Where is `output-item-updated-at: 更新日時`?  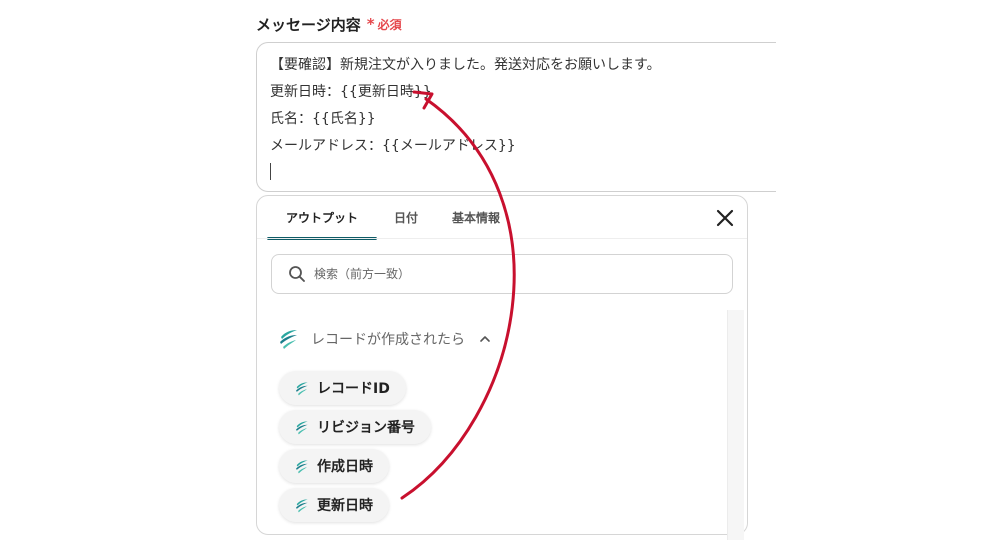 output-item-updated-at: 更新日時 is located at coordinates (334, 505).